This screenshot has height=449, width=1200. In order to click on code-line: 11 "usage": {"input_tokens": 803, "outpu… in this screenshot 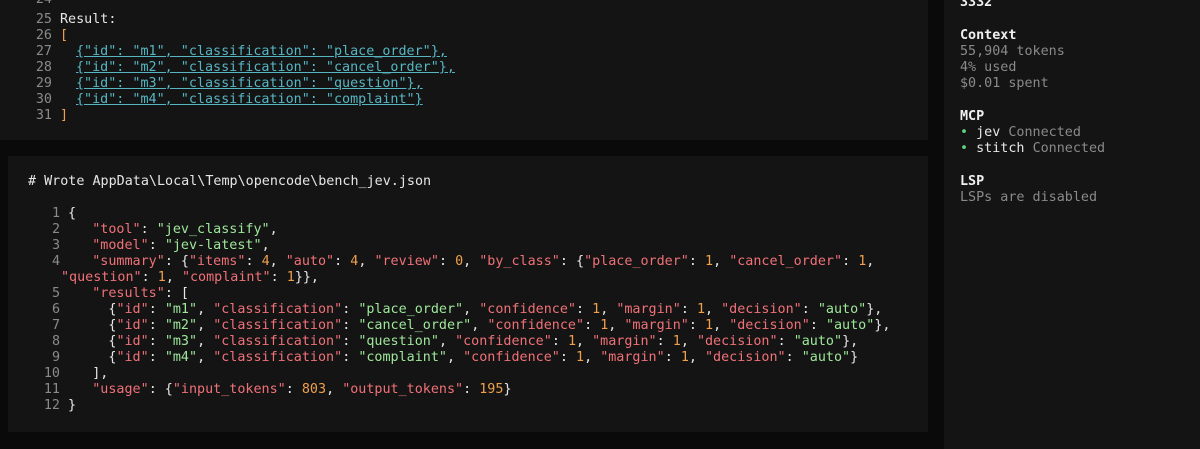, I will do `click(277, 389)`.